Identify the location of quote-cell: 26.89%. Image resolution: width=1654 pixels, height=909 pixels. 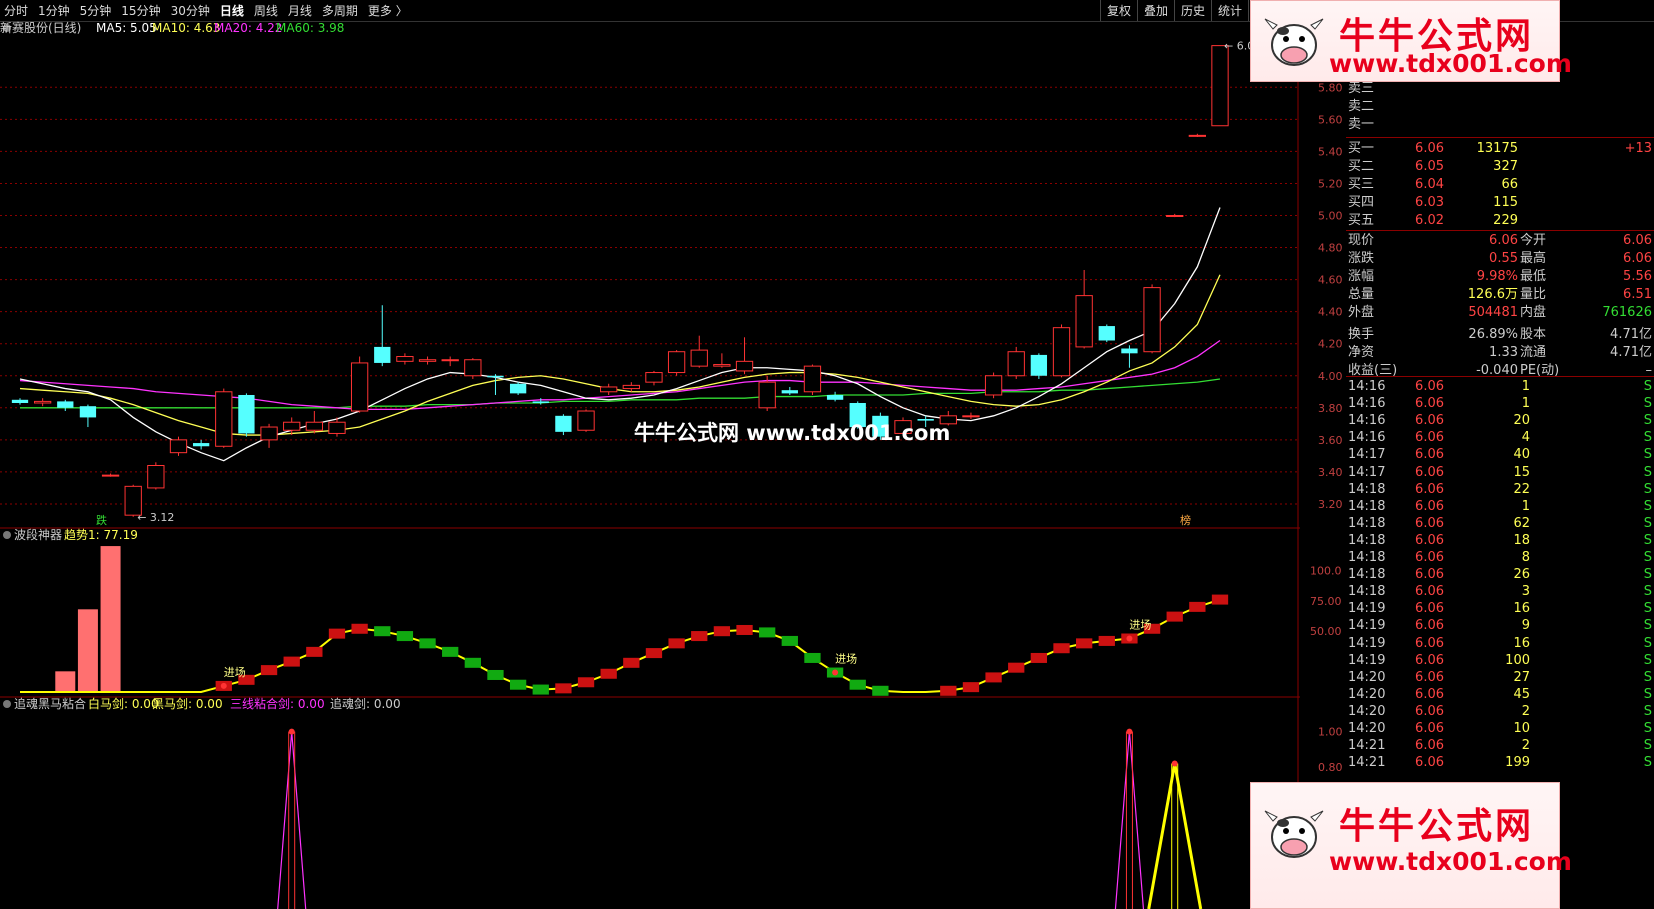
(1493, 334).